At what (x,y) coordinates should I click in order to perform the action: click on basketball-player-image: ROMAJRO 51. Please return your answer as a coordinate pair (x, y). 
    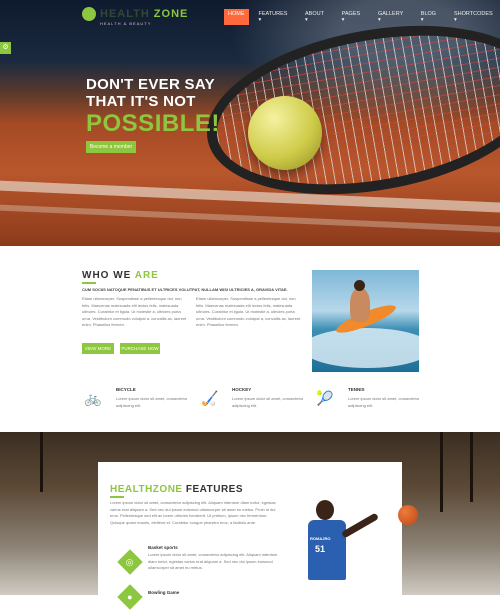
    Looking at the image, I should click on (345, 545).